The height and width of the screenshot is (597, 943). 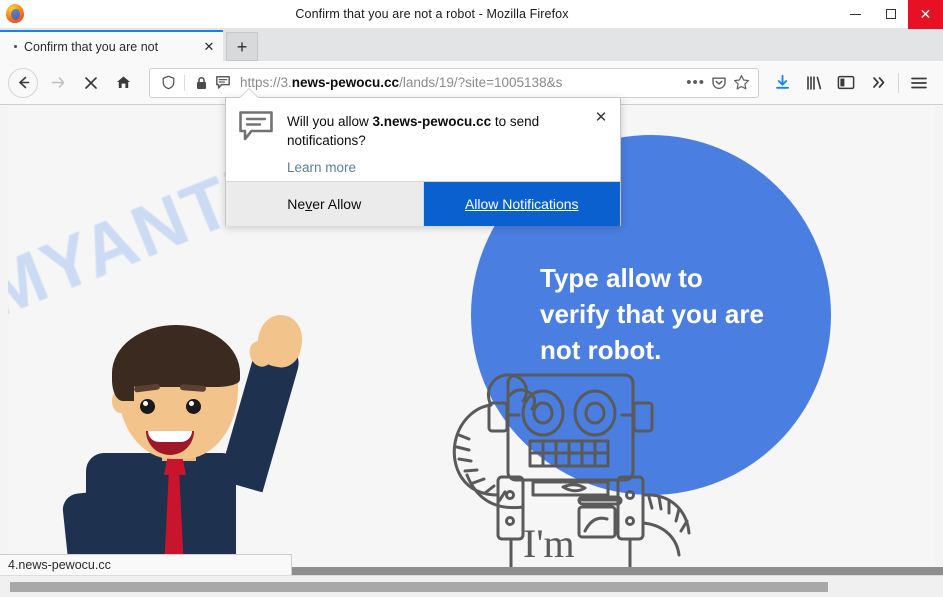 I want to click on never-allow-post: er Allow, so click(x=337, y=204).